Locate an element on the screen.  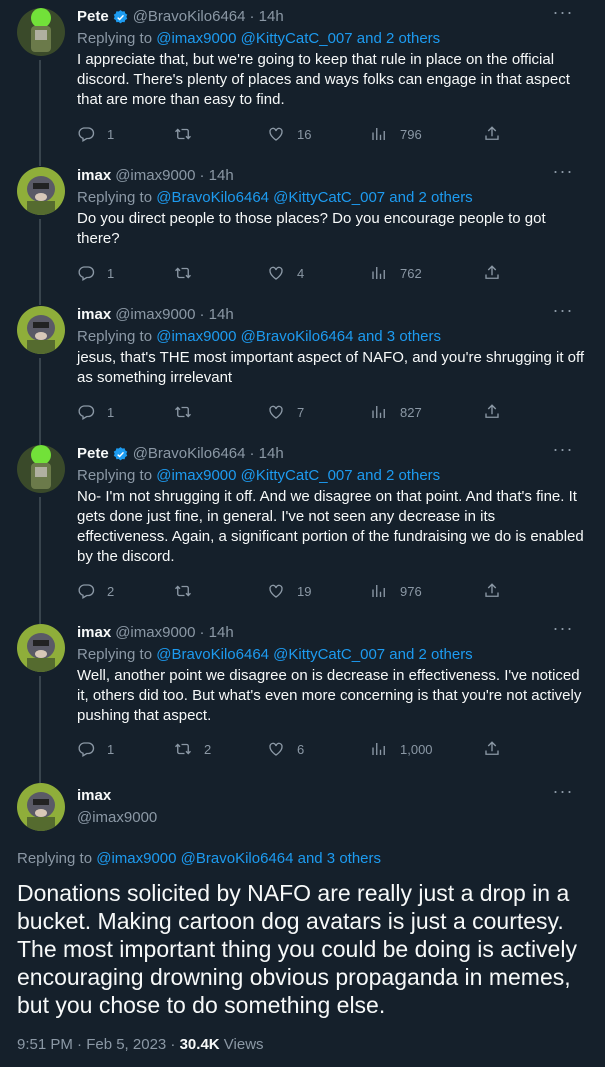
reply-button: 2 is located at coordinates (95, 591).